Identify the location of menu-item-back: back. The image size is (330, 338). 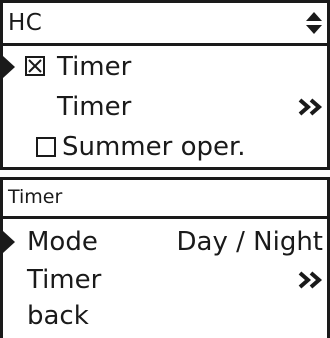
(165, 316).